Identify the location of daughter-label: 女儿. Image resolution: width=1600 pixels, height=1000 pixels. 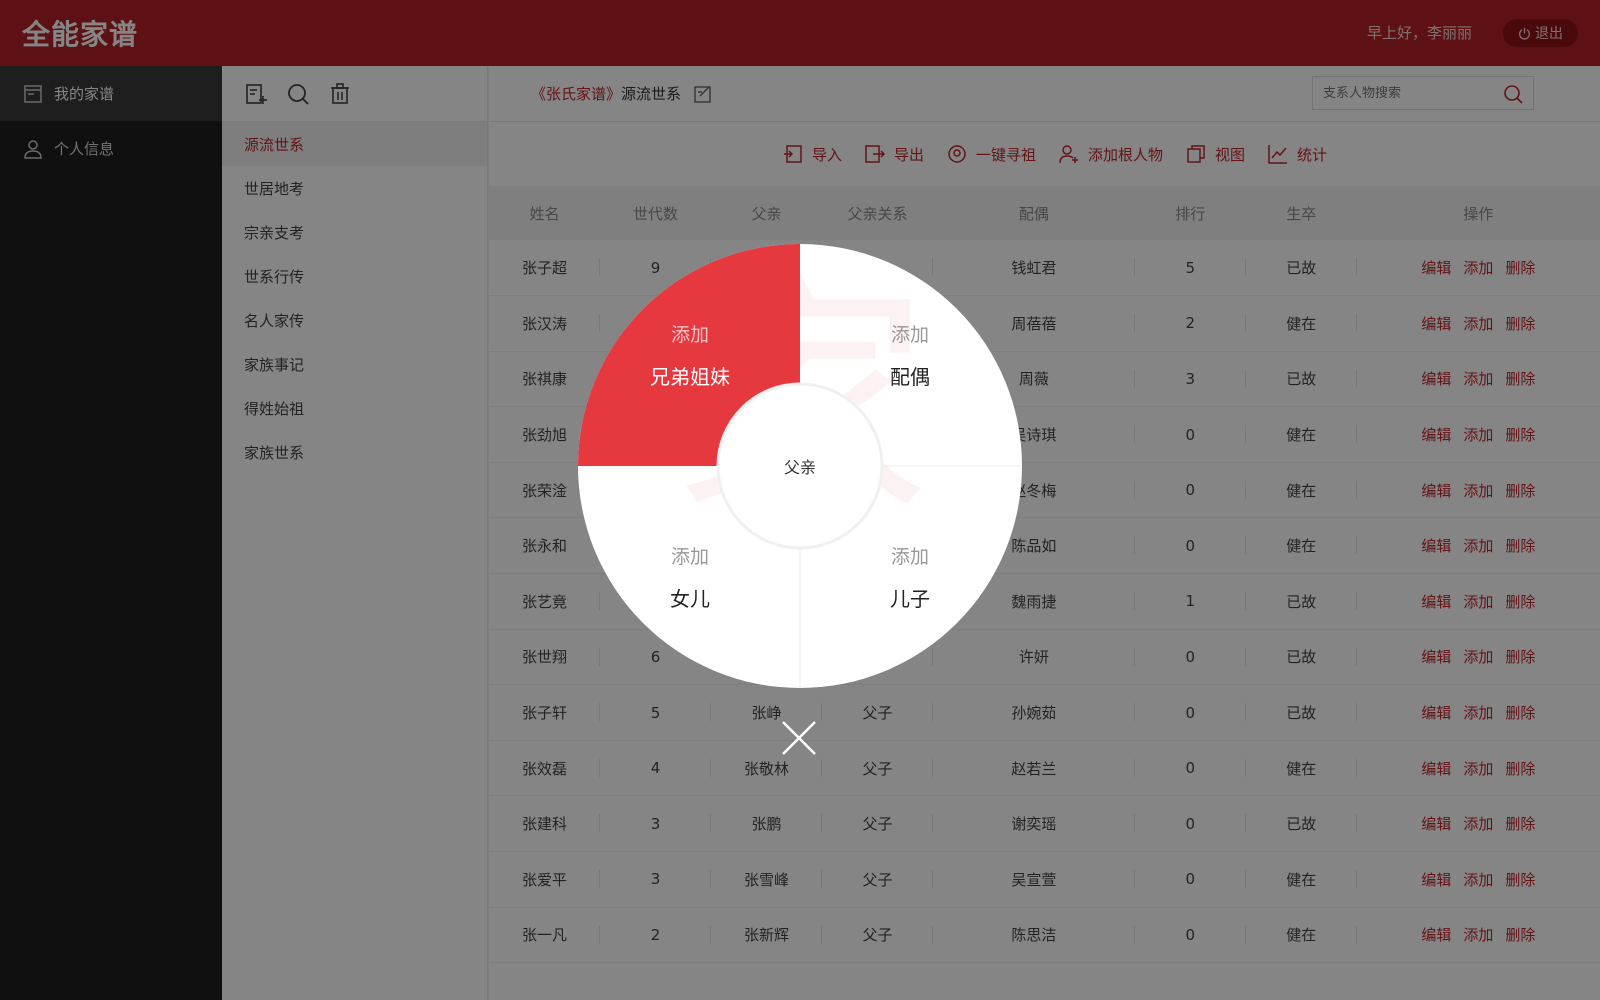
(690, 599).